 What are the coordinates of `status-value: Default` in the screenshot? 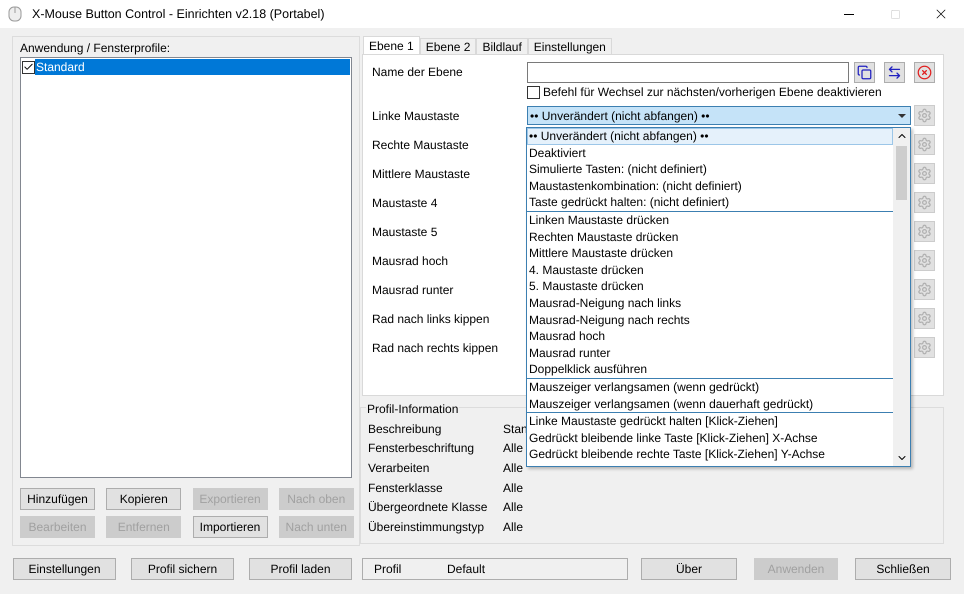 It's located at (466, 569).